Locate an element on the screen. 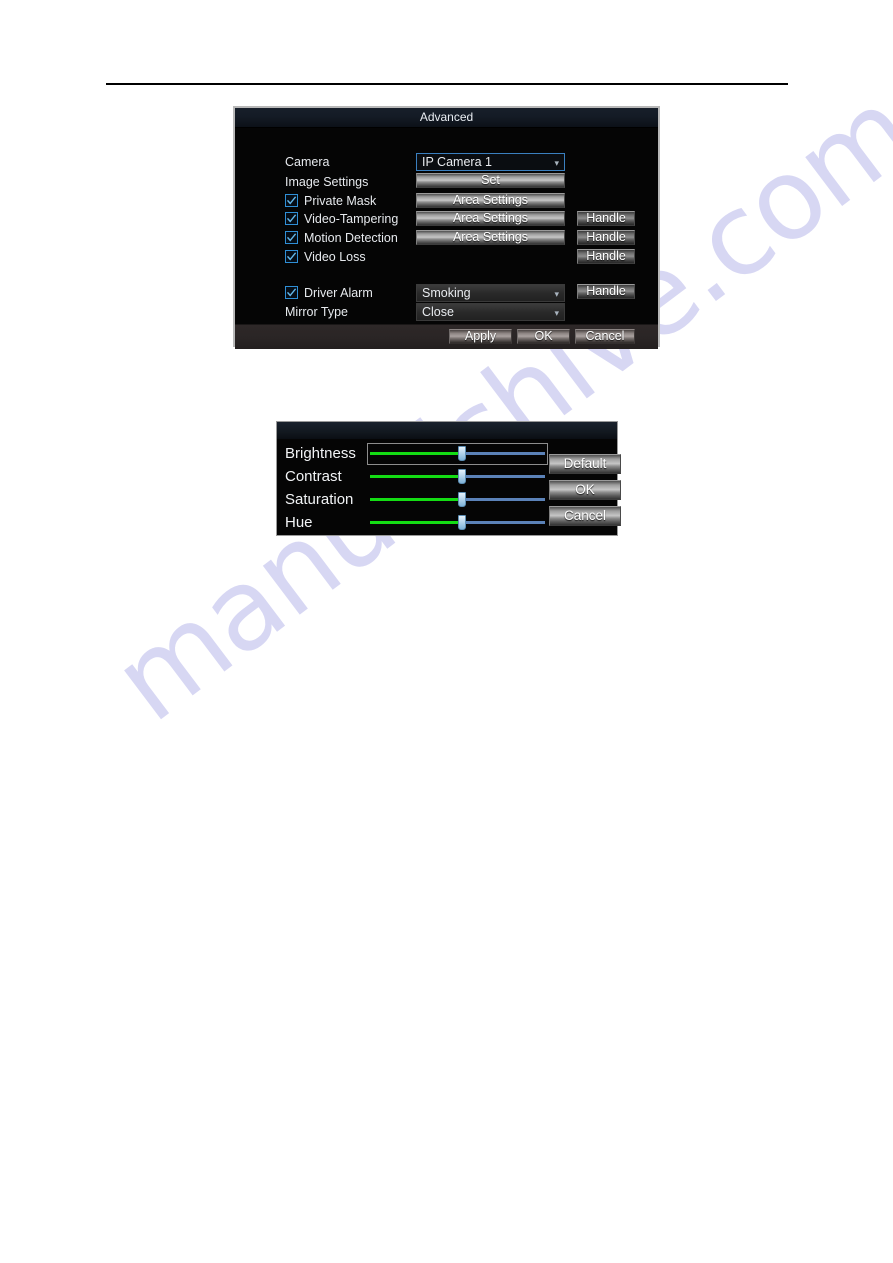 Image resolution: width=893 pixels, height=1263 pixels. row-private-mask: Private Mask Area Settings is located at coordinates (446, 201).